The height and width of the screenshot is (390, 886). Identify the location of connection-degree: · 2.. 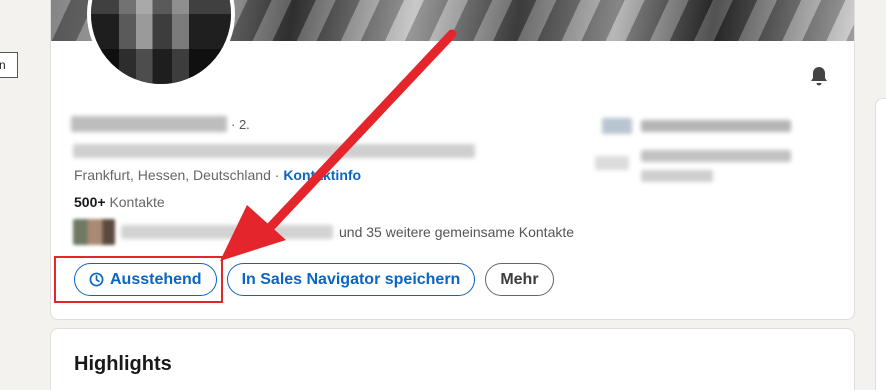
(240, 124).